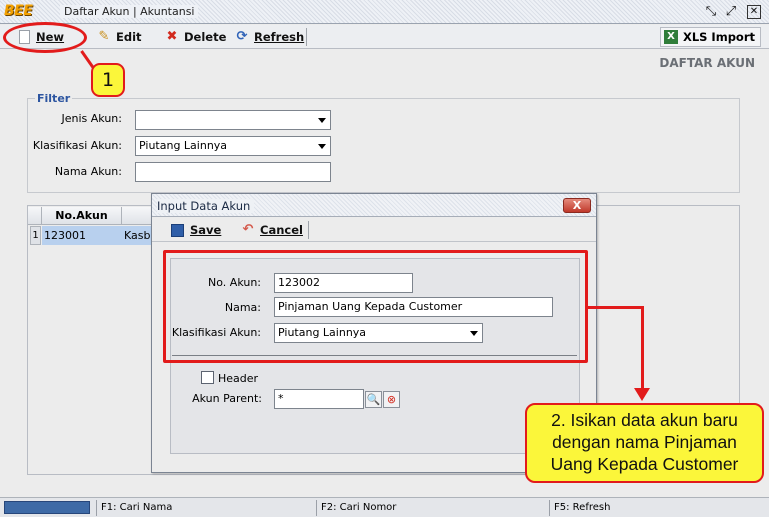 This screenshot has width=769, height=517. What do you see at coordinates (233, 172) in the screenshot?
I see `nama-akun-input` at bounding box center [233, 172].